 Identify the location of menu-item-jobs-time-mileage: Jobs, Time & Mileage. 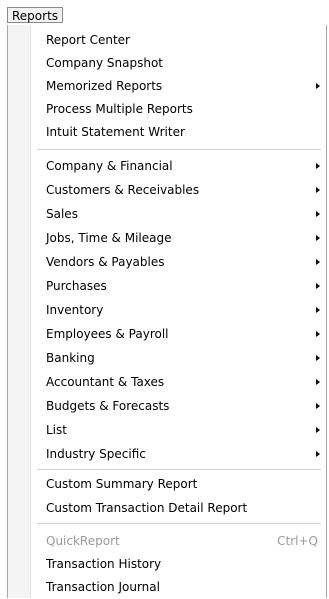
(167, 238).